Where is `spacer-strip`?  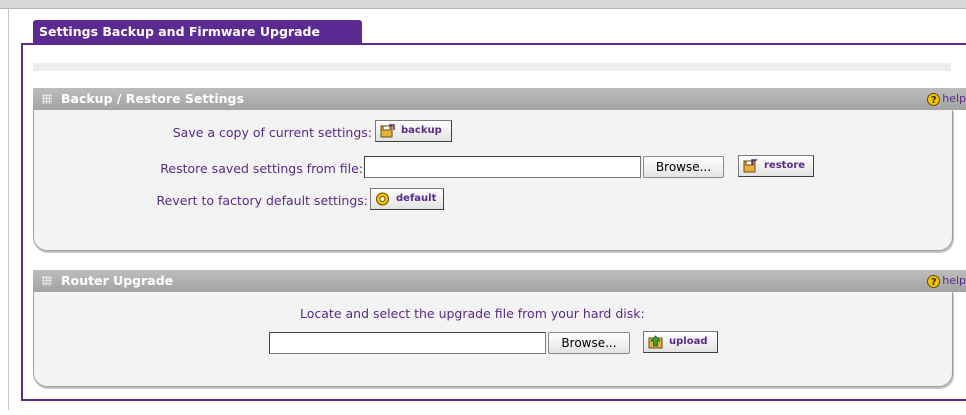
spacer-strip is located at coordinates (492, 67).